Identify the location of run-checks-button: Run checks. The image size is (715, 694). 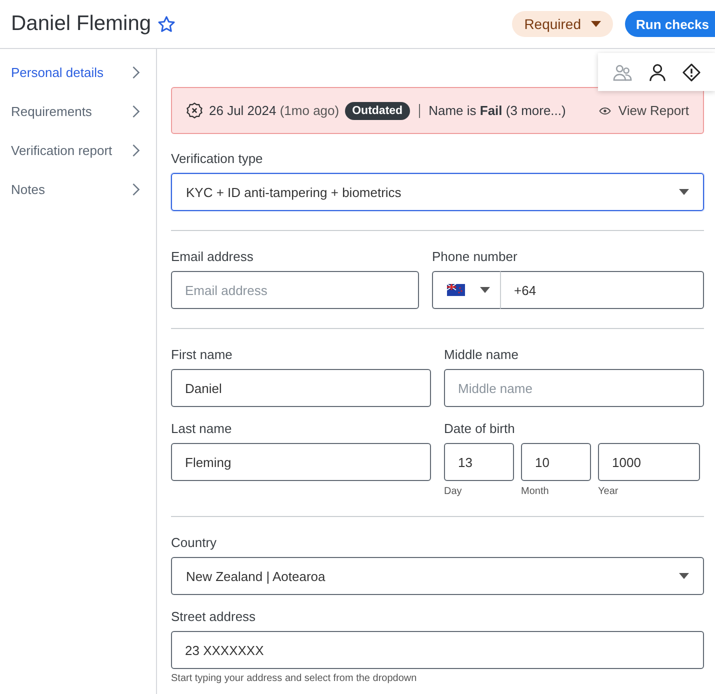
(670, 24).